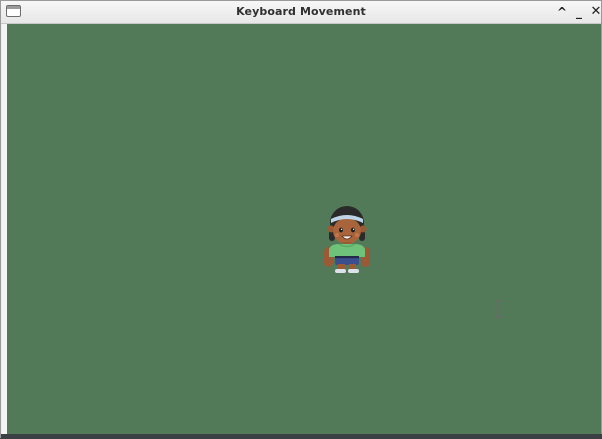  I want to click on window-bottom-border, so click(301, 436).